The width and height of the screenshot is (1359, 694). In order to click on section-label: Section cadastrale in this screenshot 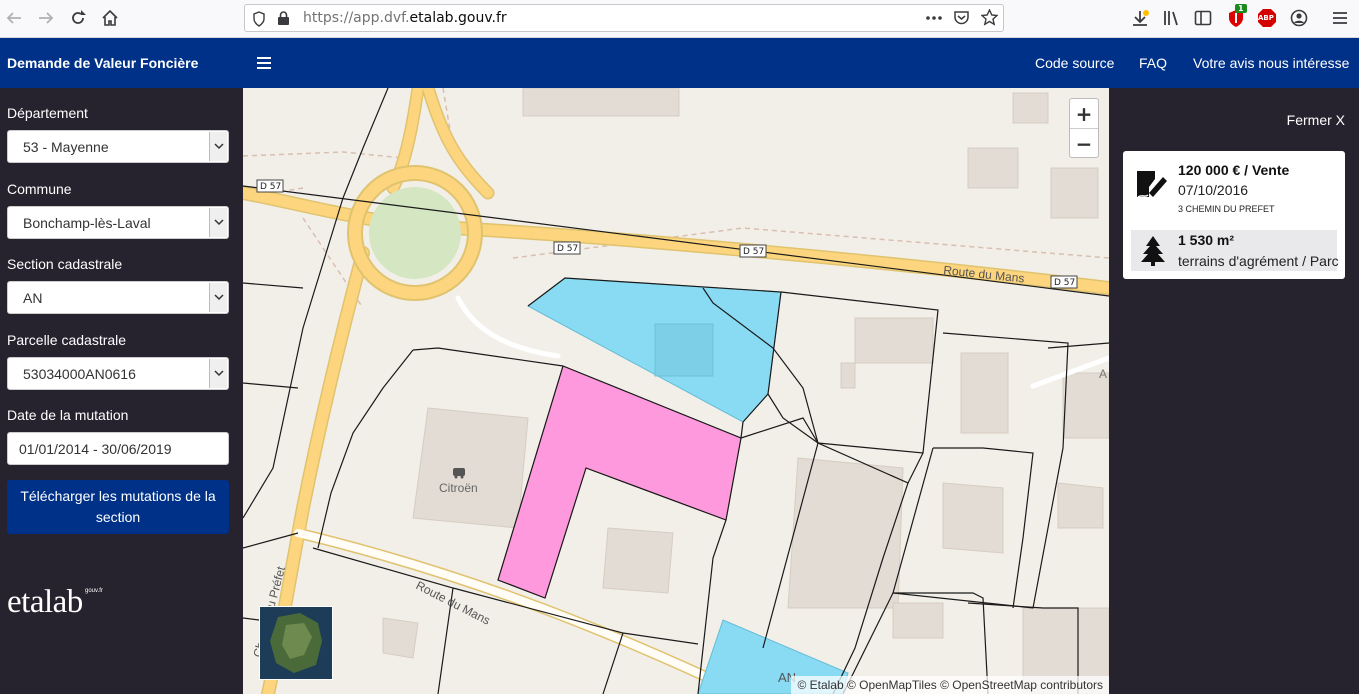, I will do `click(65, 264)`.